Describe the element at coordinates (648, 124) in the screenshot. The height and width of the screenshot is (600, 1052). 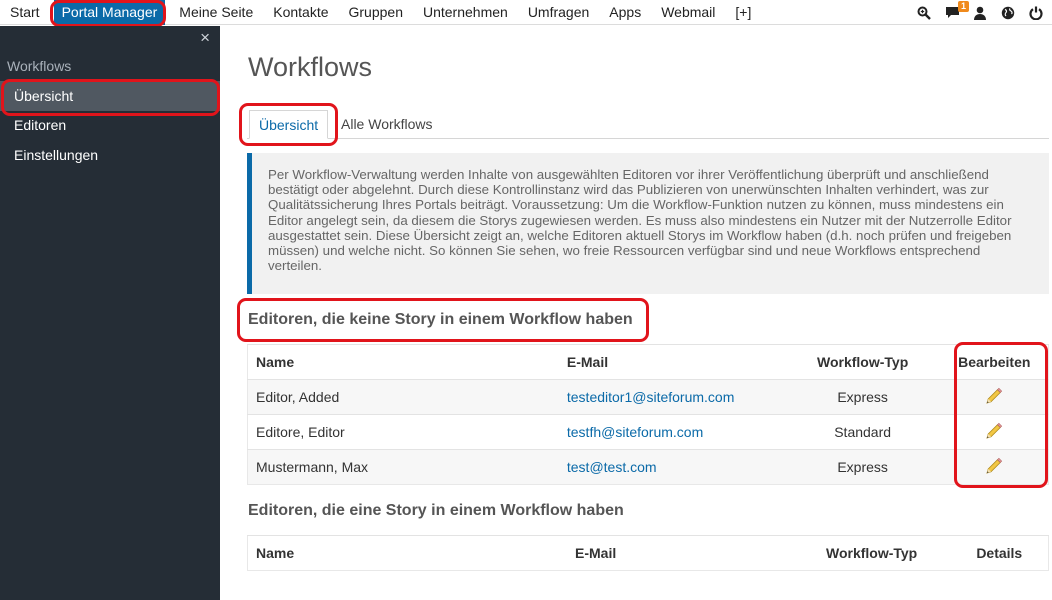
I see `tab-bar: Übersicht Alle Workflows` at that location.